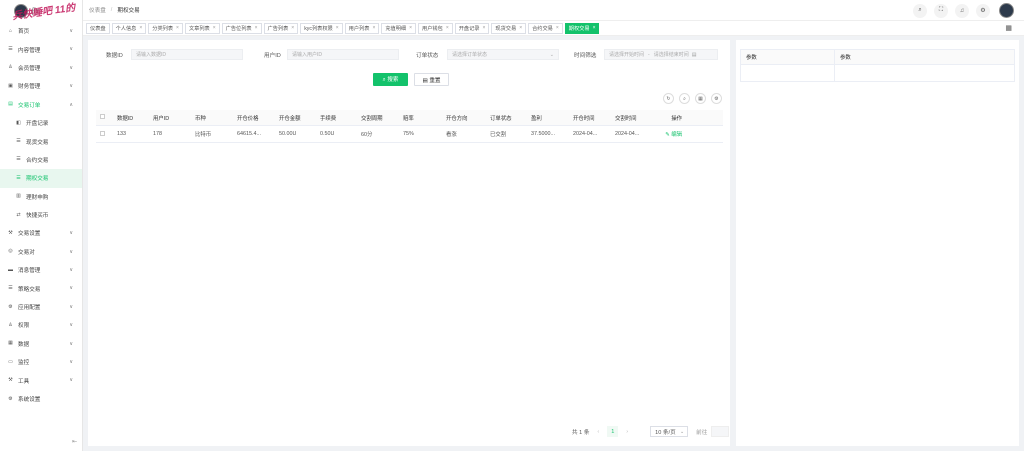  I want to click on select-all-checkbox, so click(102, 116).